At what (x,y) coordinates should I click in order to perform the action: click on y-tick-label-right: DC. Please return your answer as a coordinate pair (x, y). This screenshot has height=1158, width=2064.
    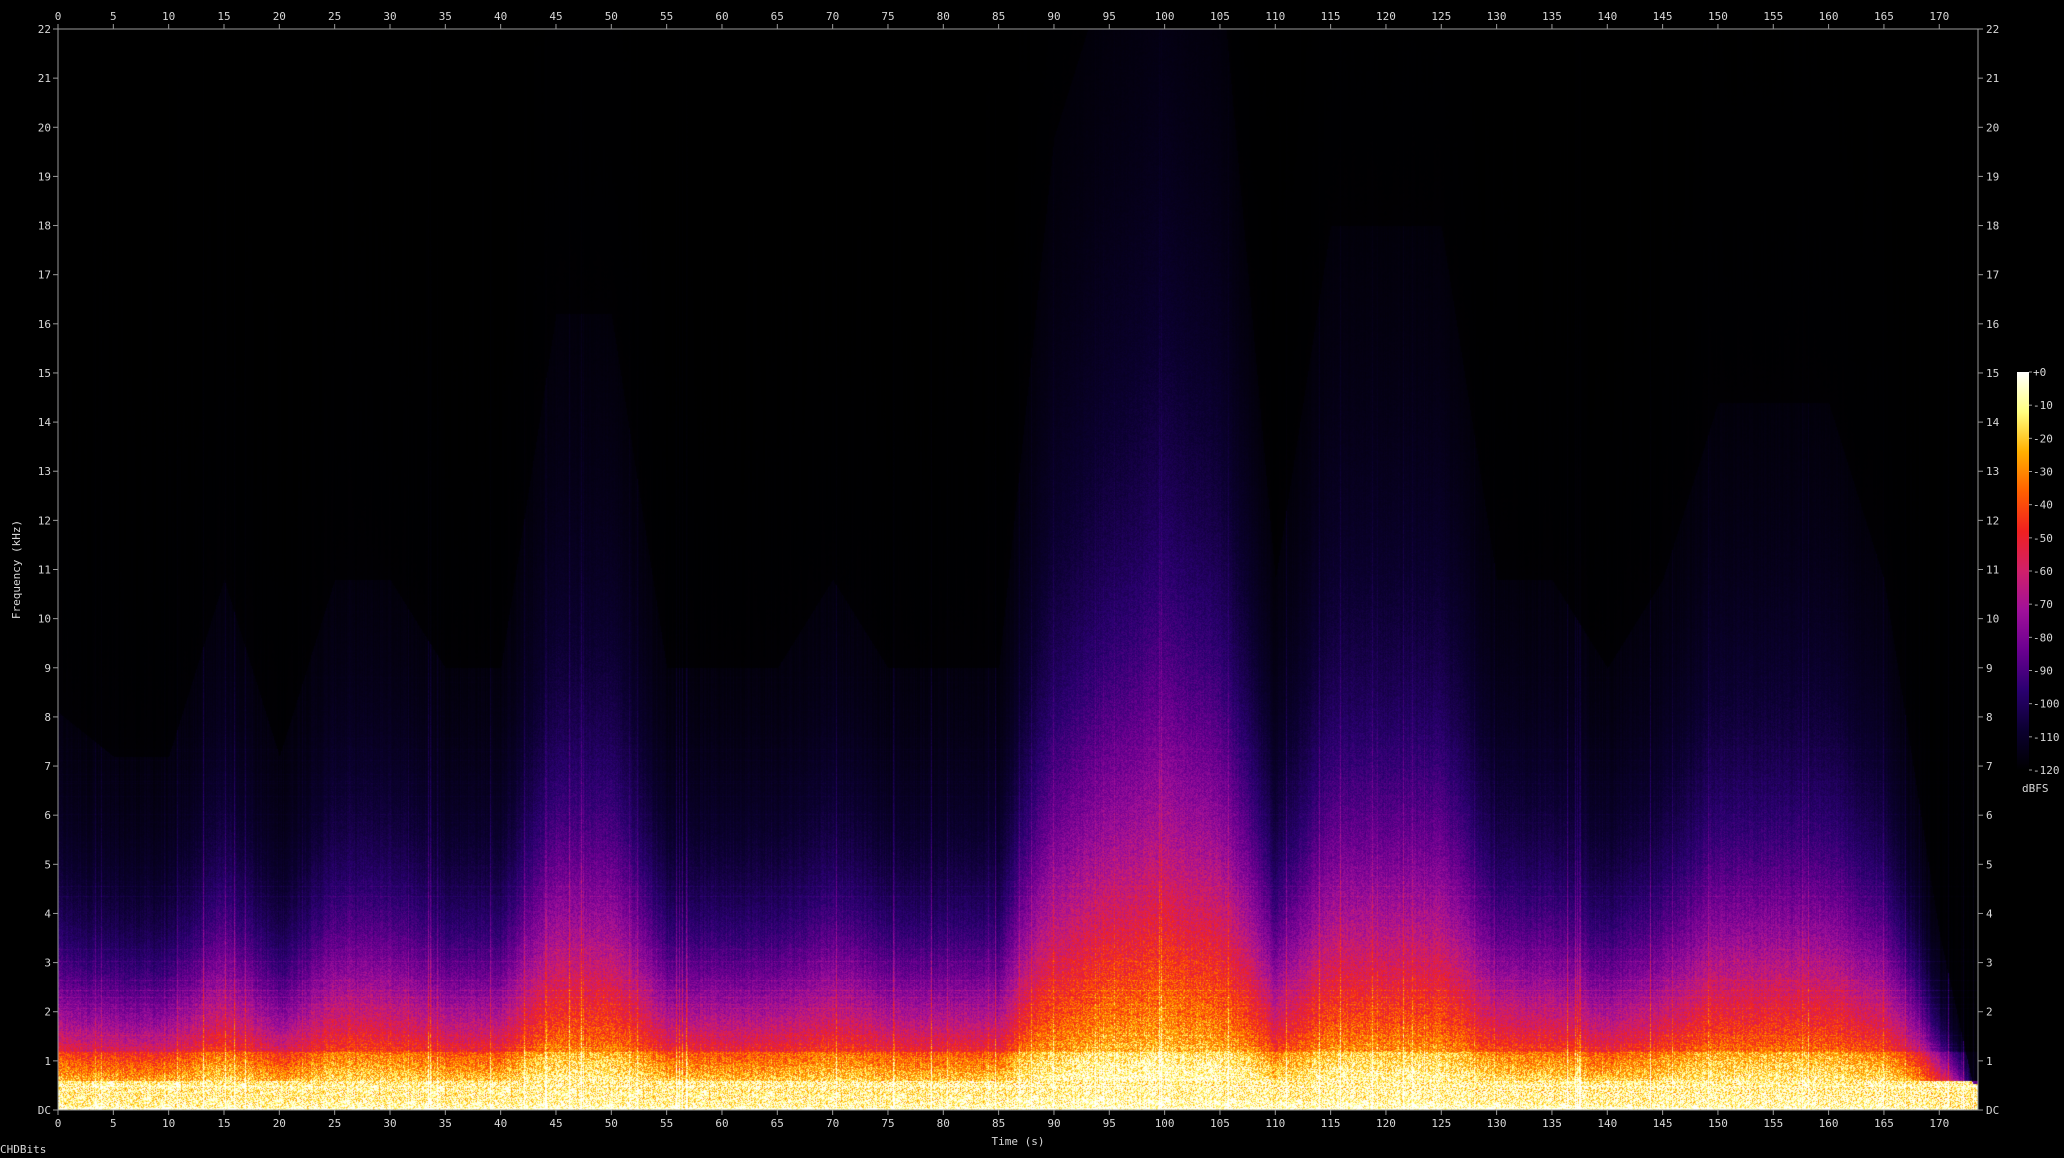
    Looking at the image, I should click on (1992, 1110).